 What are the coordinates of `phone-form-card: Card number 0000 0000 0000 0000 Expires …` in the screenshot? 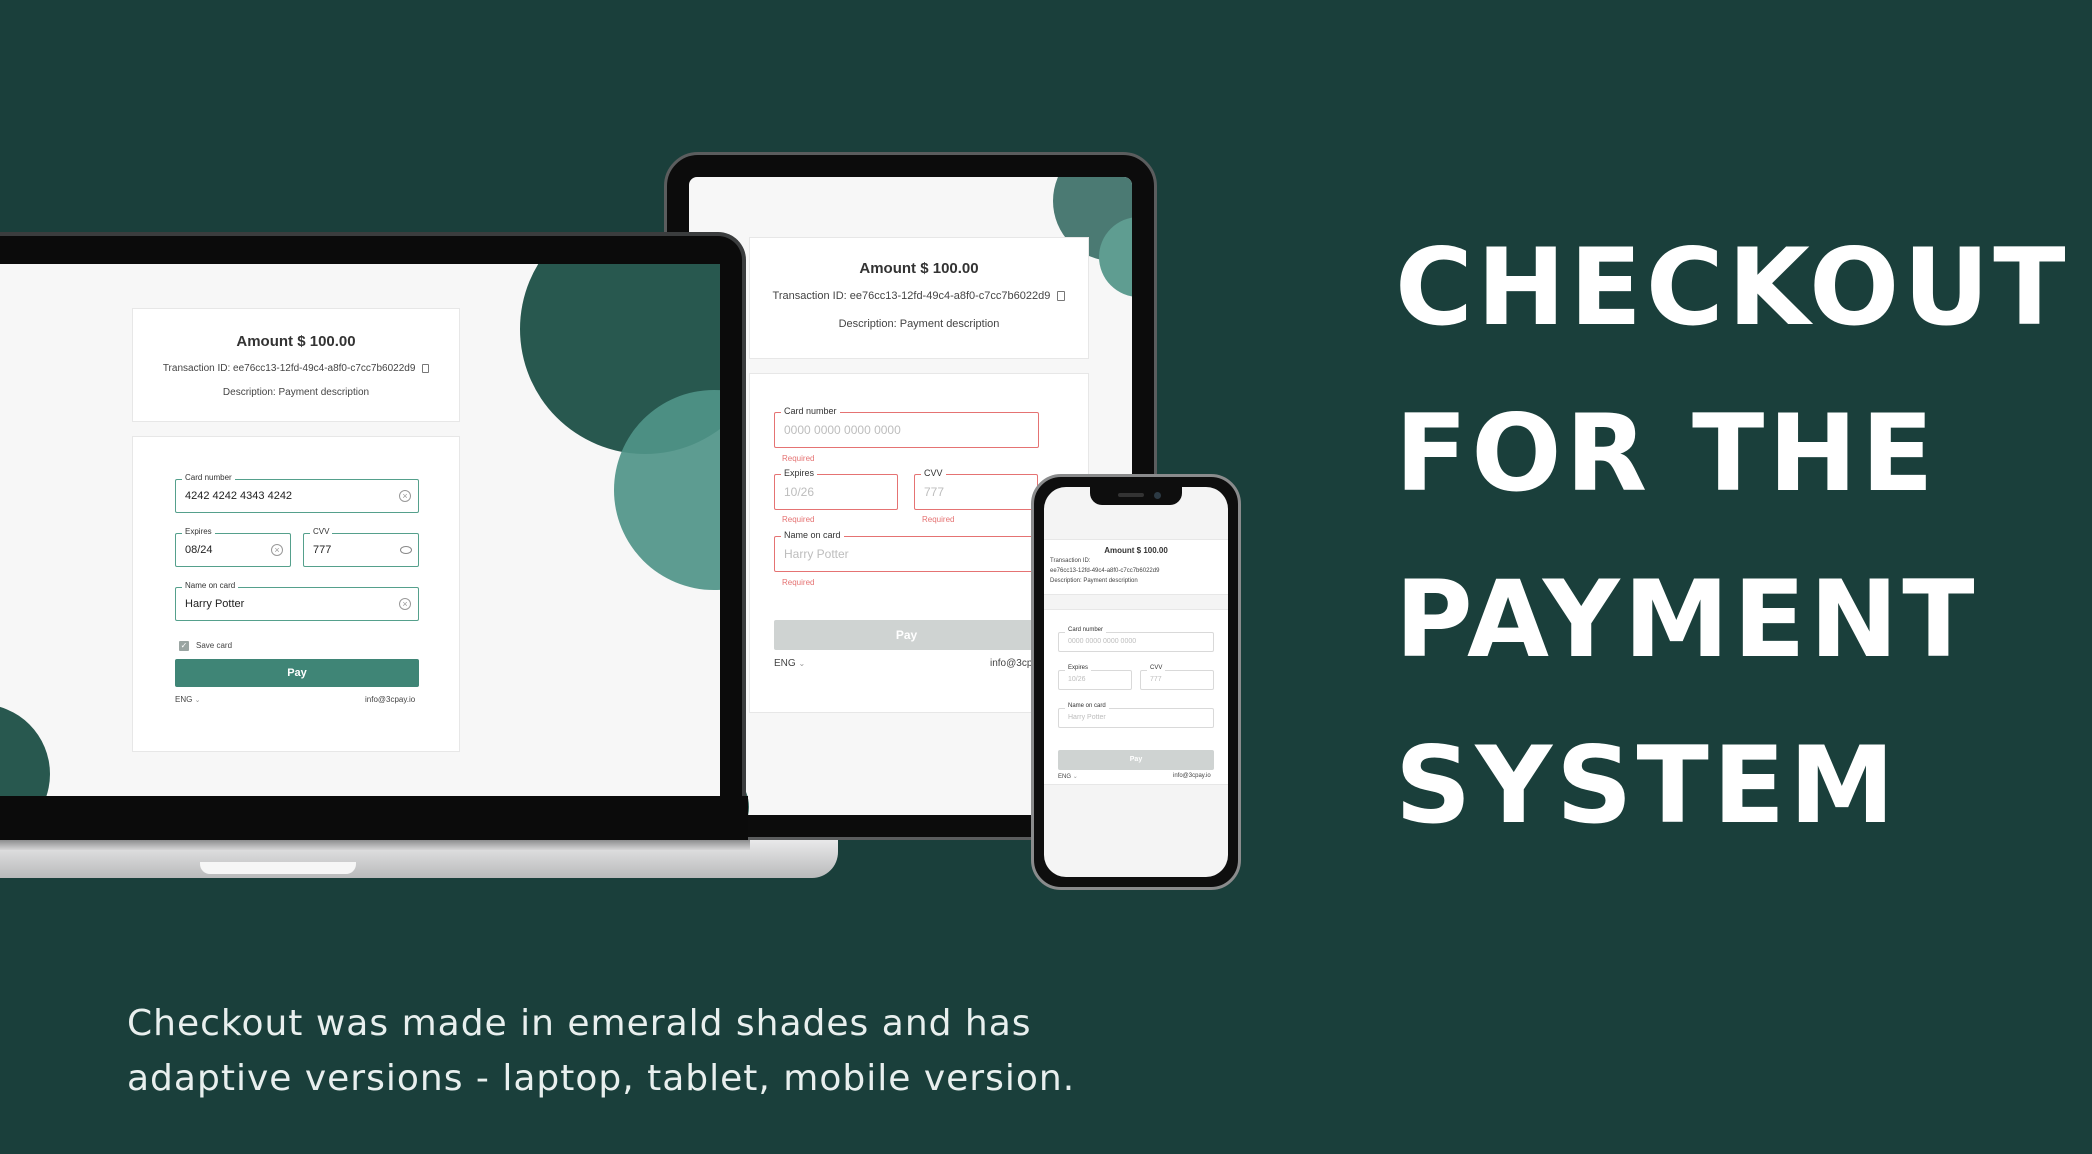 It's located at (1136, 697).